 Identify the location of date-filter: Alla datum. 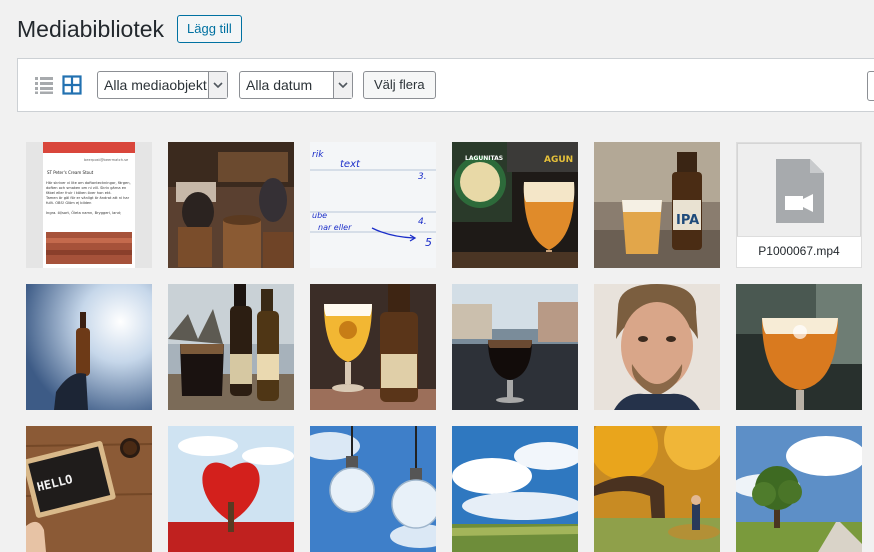
(296, 85).